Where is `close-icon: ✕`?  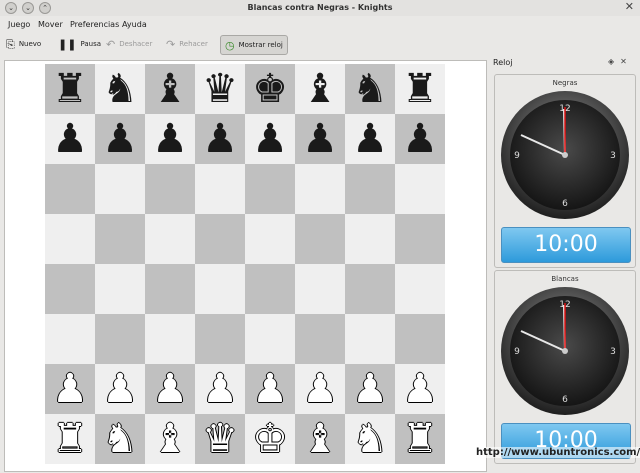
close-icon: ✕ is located at coordinates (629, 7).